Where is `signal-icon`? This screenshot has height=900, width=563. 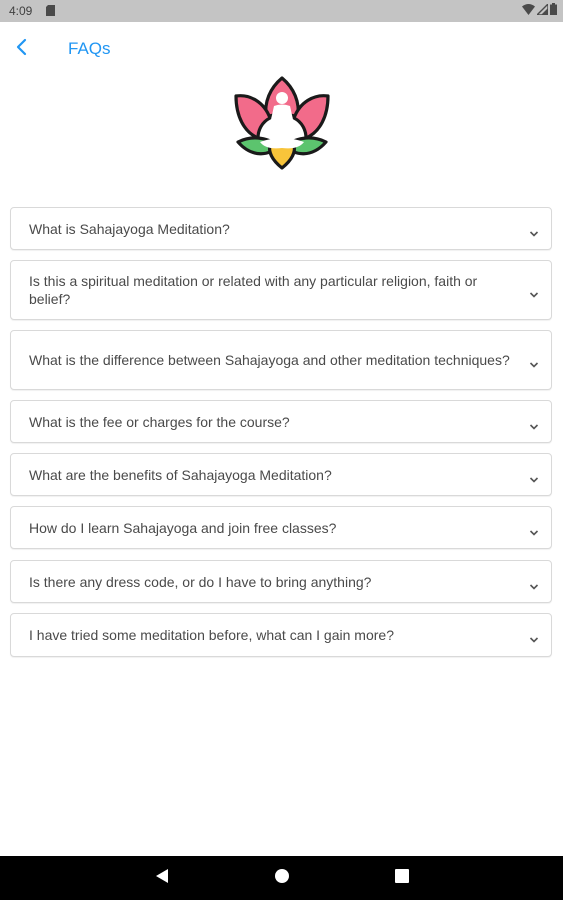 signal-icon is located at coordinates (542, 9).